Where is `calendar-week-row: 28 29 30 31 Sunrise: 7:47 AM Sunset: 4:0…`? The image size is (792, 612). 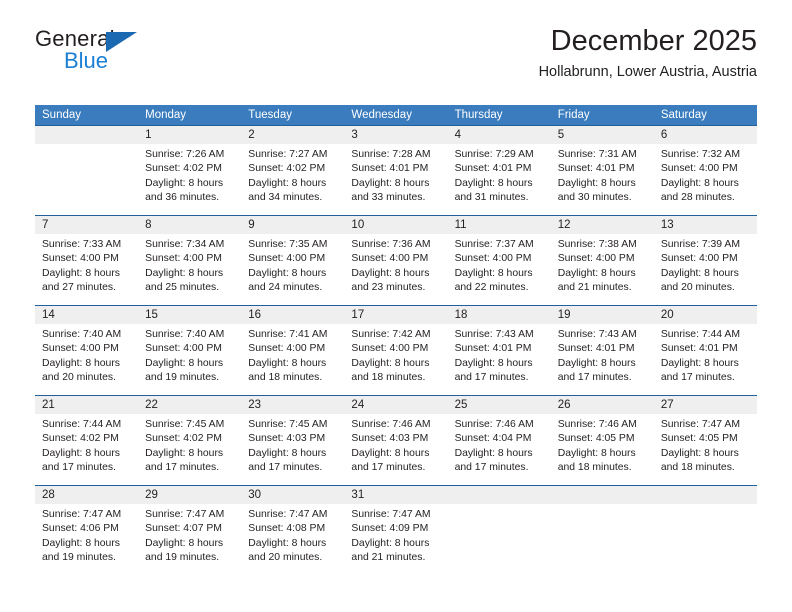
calendar-week-row: 28 29 30 31 Sunrise: 7:47 AM Sunset: 4:0… is located at coordinates (396, 530).